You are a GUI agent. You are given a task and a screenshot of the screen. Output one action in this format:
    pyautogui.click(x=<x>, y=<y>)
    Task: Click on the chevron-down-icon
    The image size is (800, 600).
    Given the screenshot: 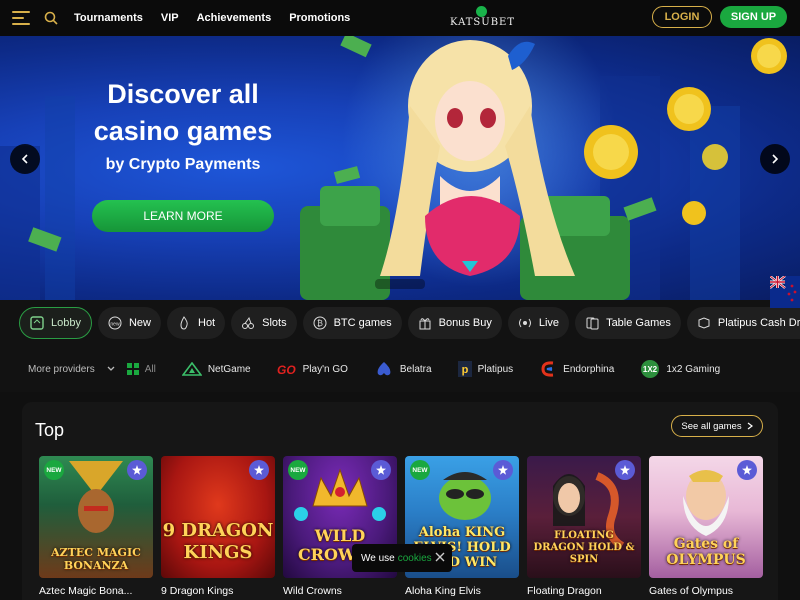 What is the action you would take?
    pyautogui.click(x=111, y=368)
    